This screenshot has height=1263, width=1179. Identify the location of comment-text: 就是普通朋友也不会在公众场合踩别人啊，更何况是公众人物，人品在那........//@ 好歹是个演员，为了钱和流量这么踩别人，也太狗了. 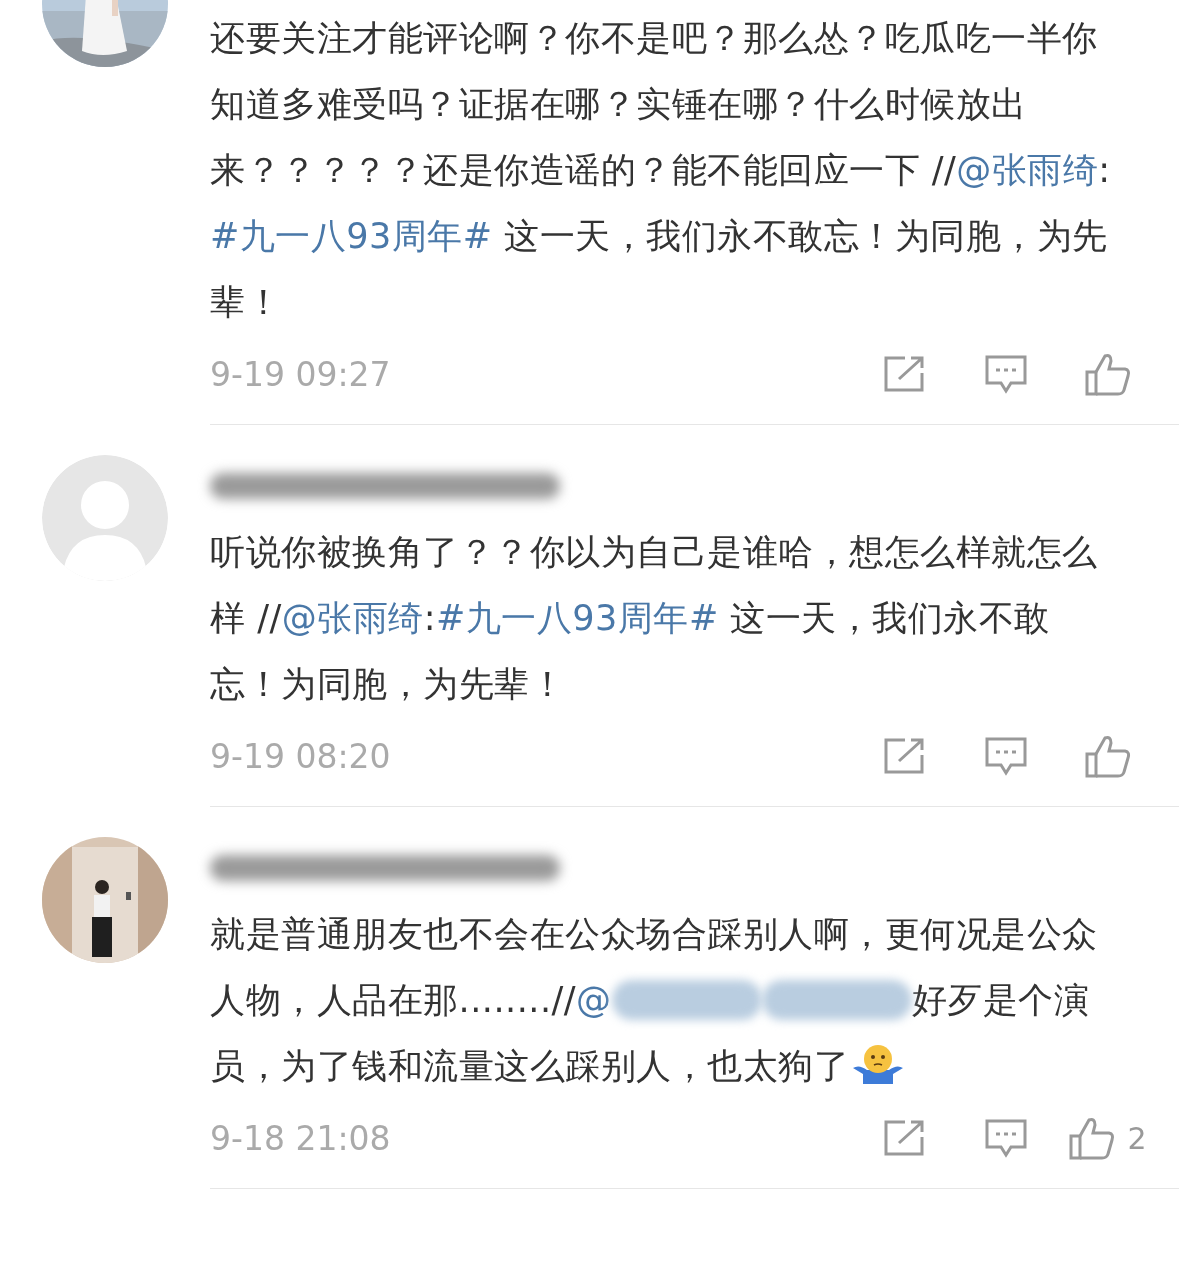
(654, 1000).